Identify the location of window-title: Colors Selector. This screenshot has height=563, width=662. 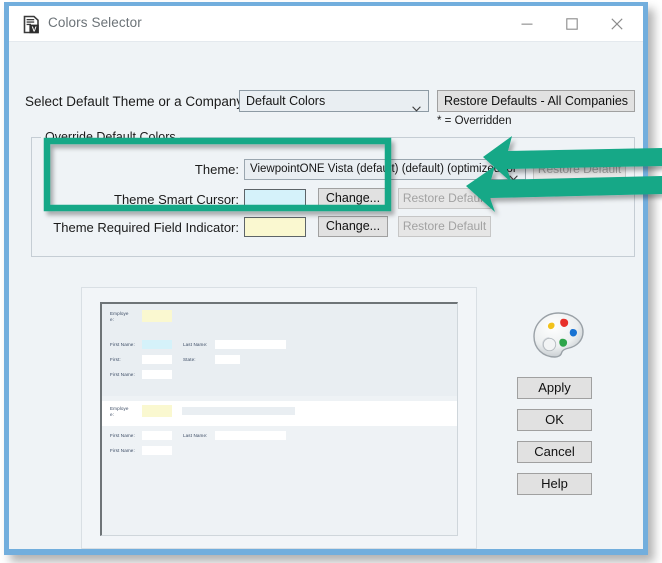
(95, 22).